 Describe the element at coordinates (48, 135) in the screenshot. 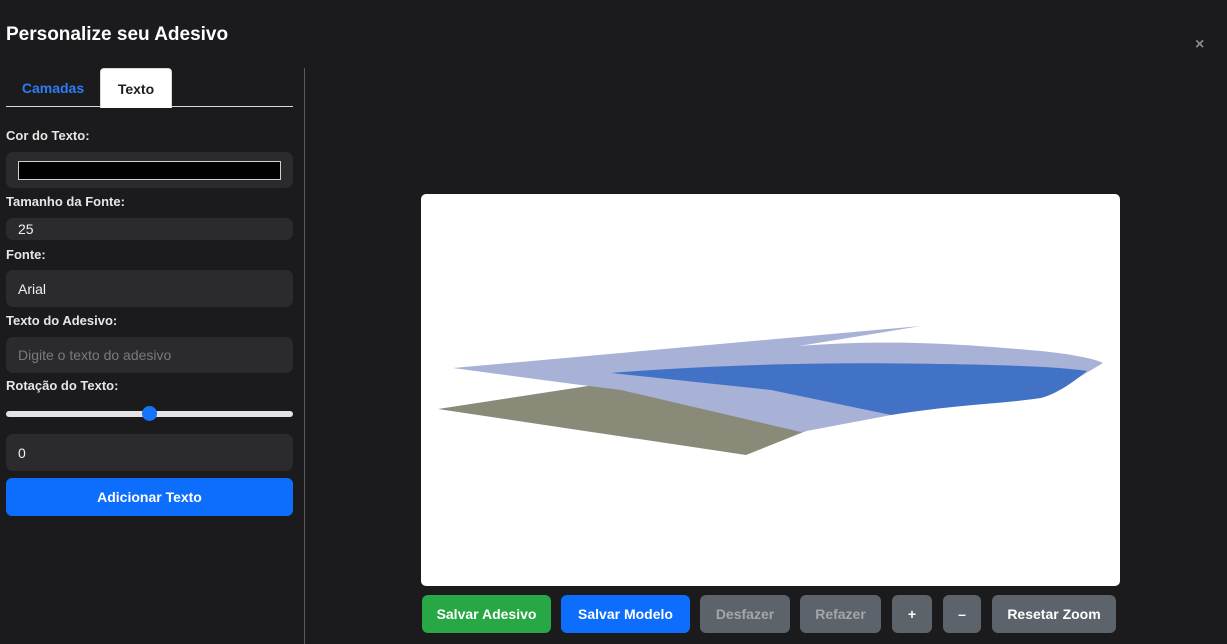

I see `text-color-label: Cor do Texto:` at that location.